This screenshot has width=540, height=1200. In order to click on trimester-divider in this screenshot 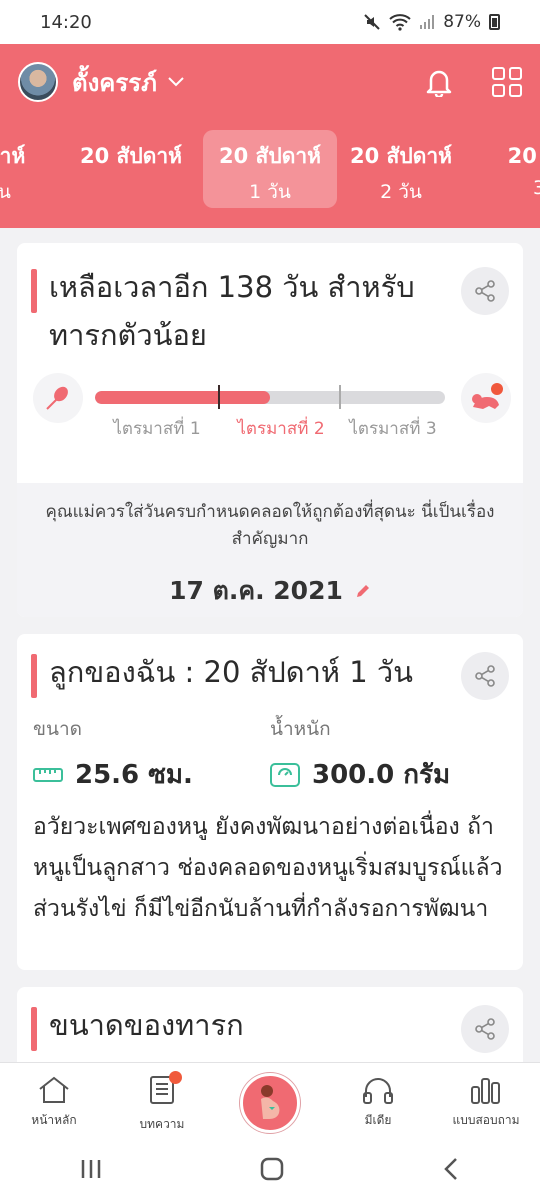, I will do `click(340, 397)`.